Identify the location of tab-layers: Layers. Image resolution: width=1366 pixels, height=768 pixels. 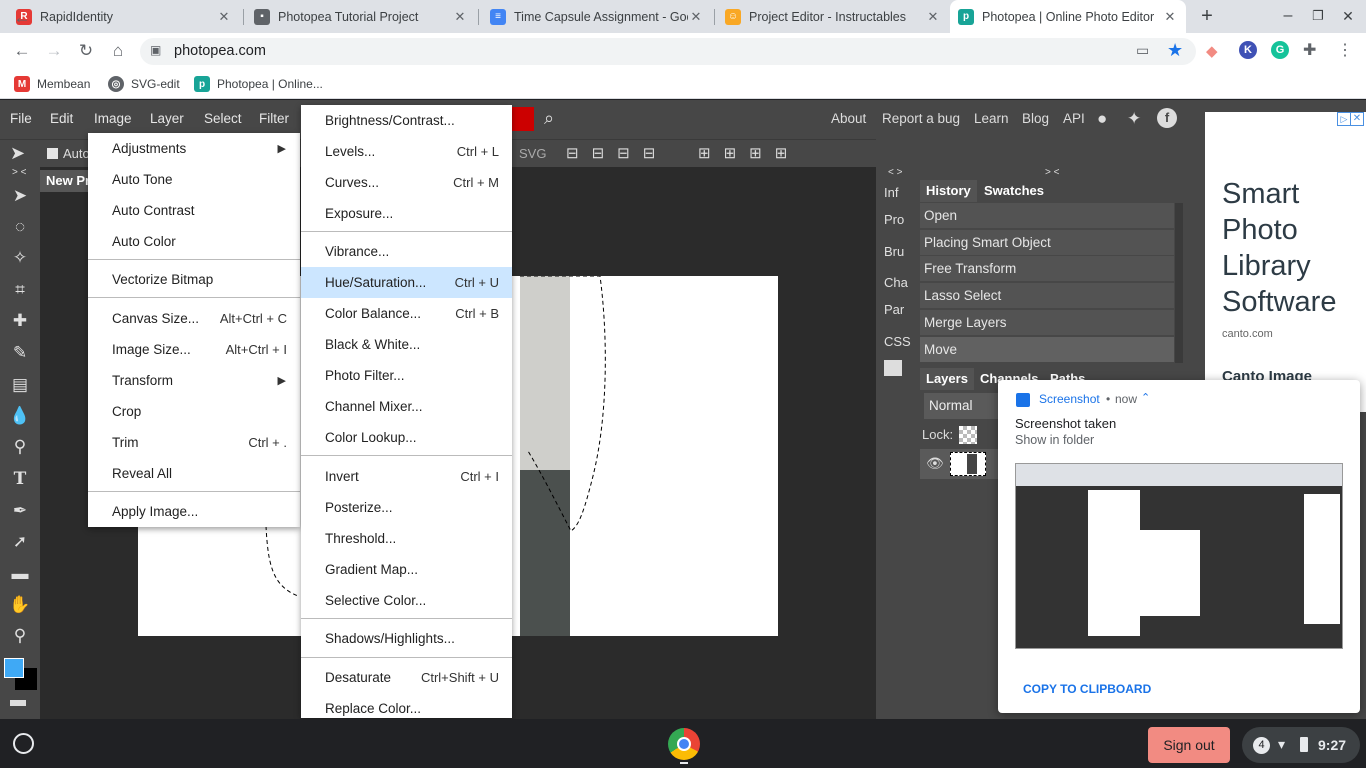
(947, 379).